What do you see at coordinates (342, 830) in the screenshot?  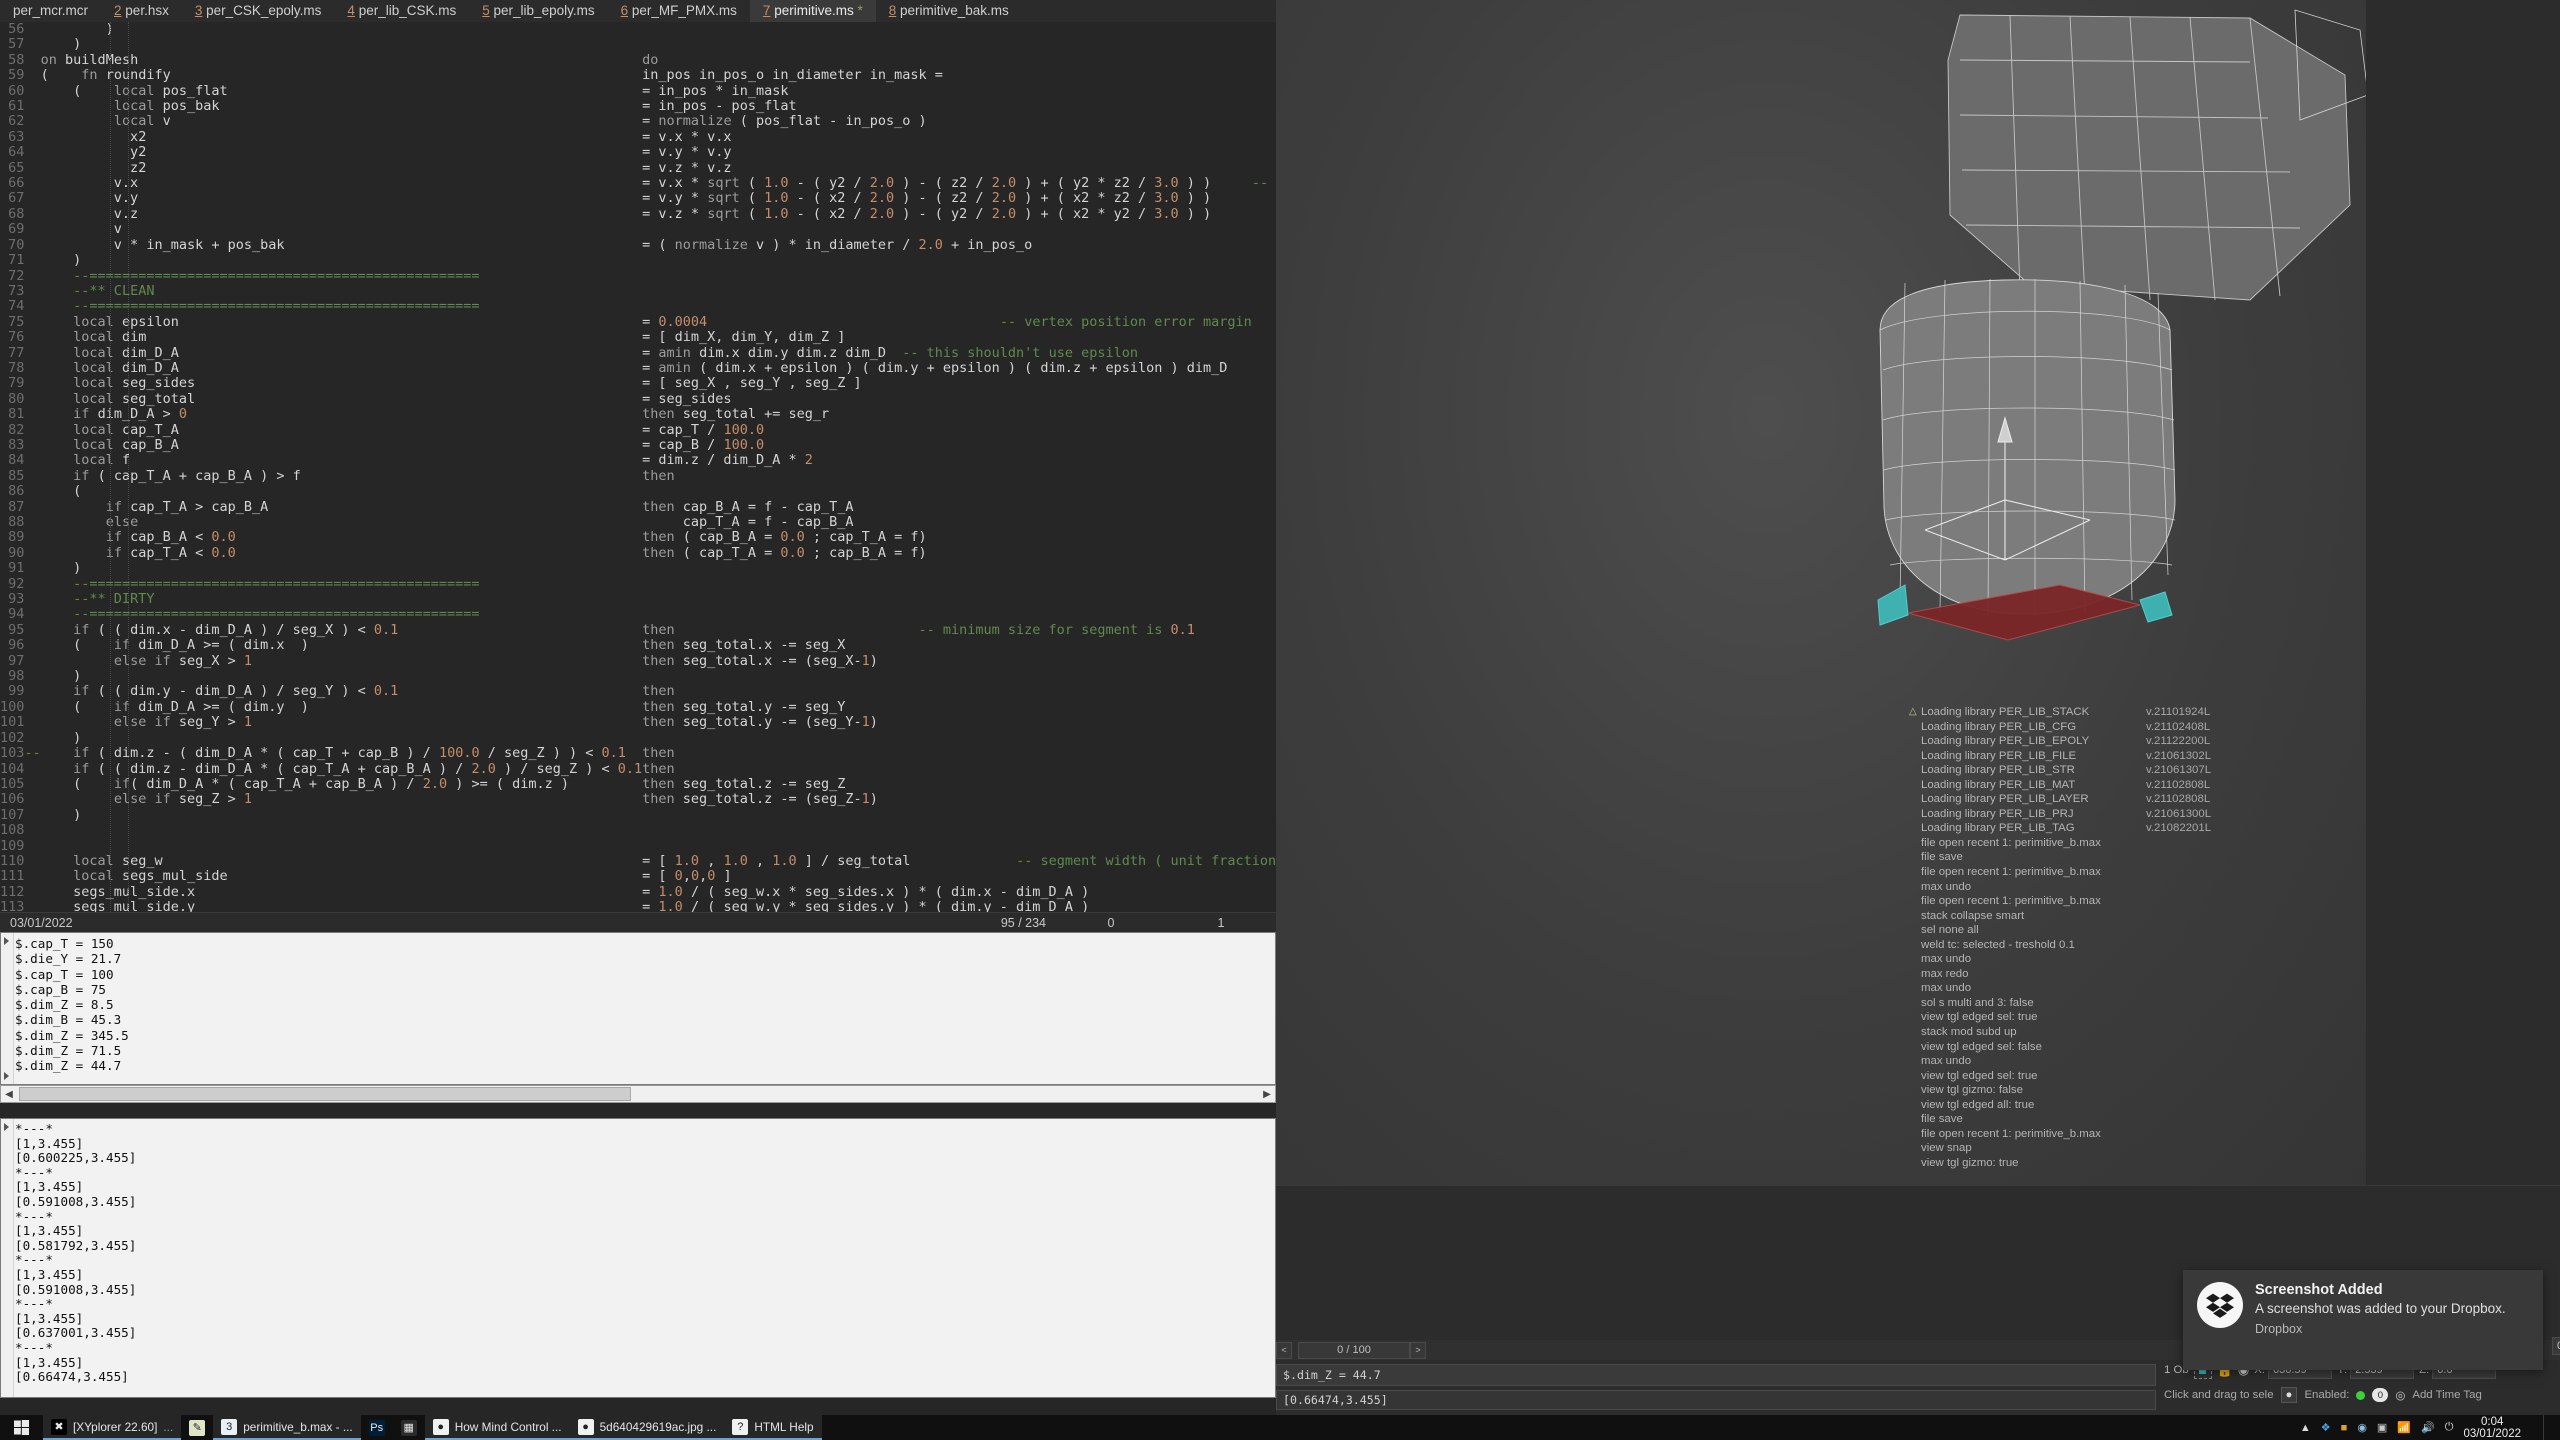 I see `code-left` at bounding box center [342, 830].